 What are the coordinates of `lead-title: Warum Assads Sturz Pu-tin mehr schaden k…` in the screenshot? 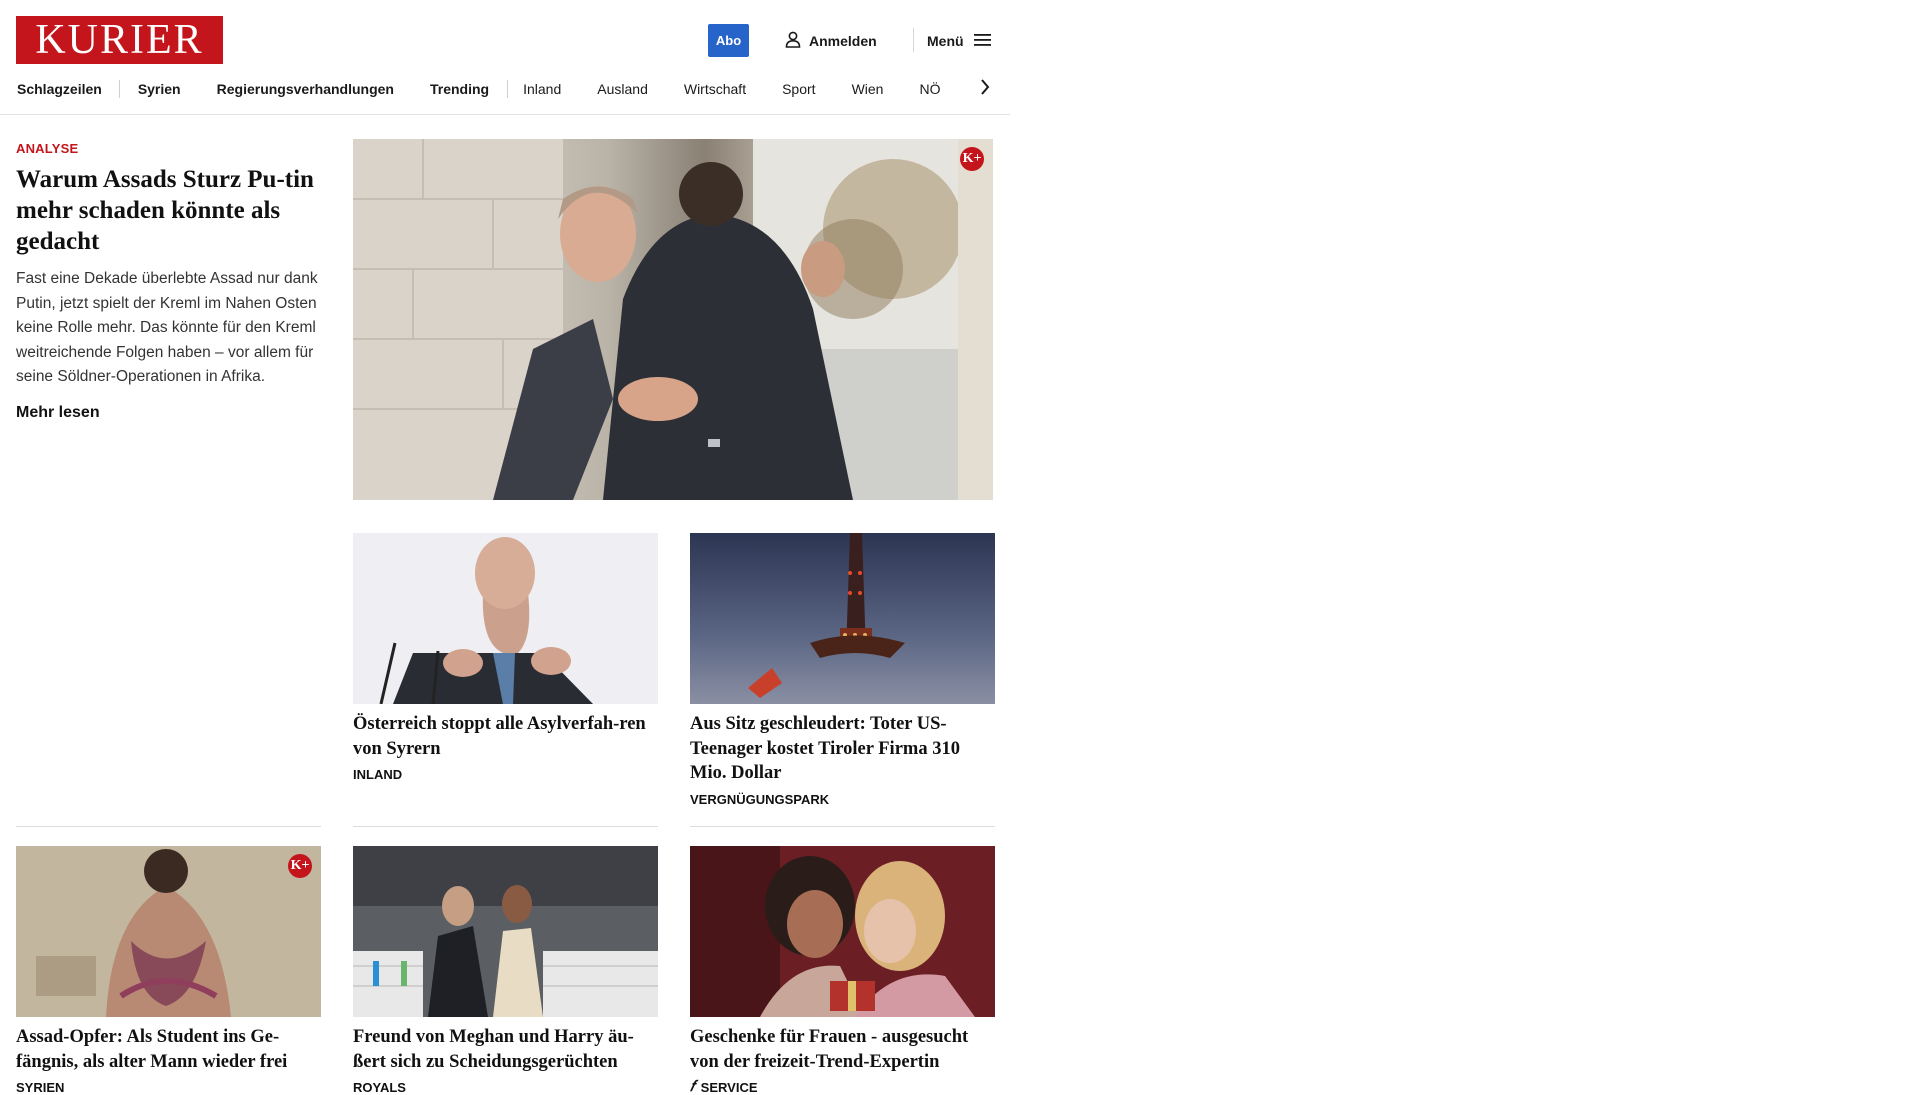 It's located at (168, 210).